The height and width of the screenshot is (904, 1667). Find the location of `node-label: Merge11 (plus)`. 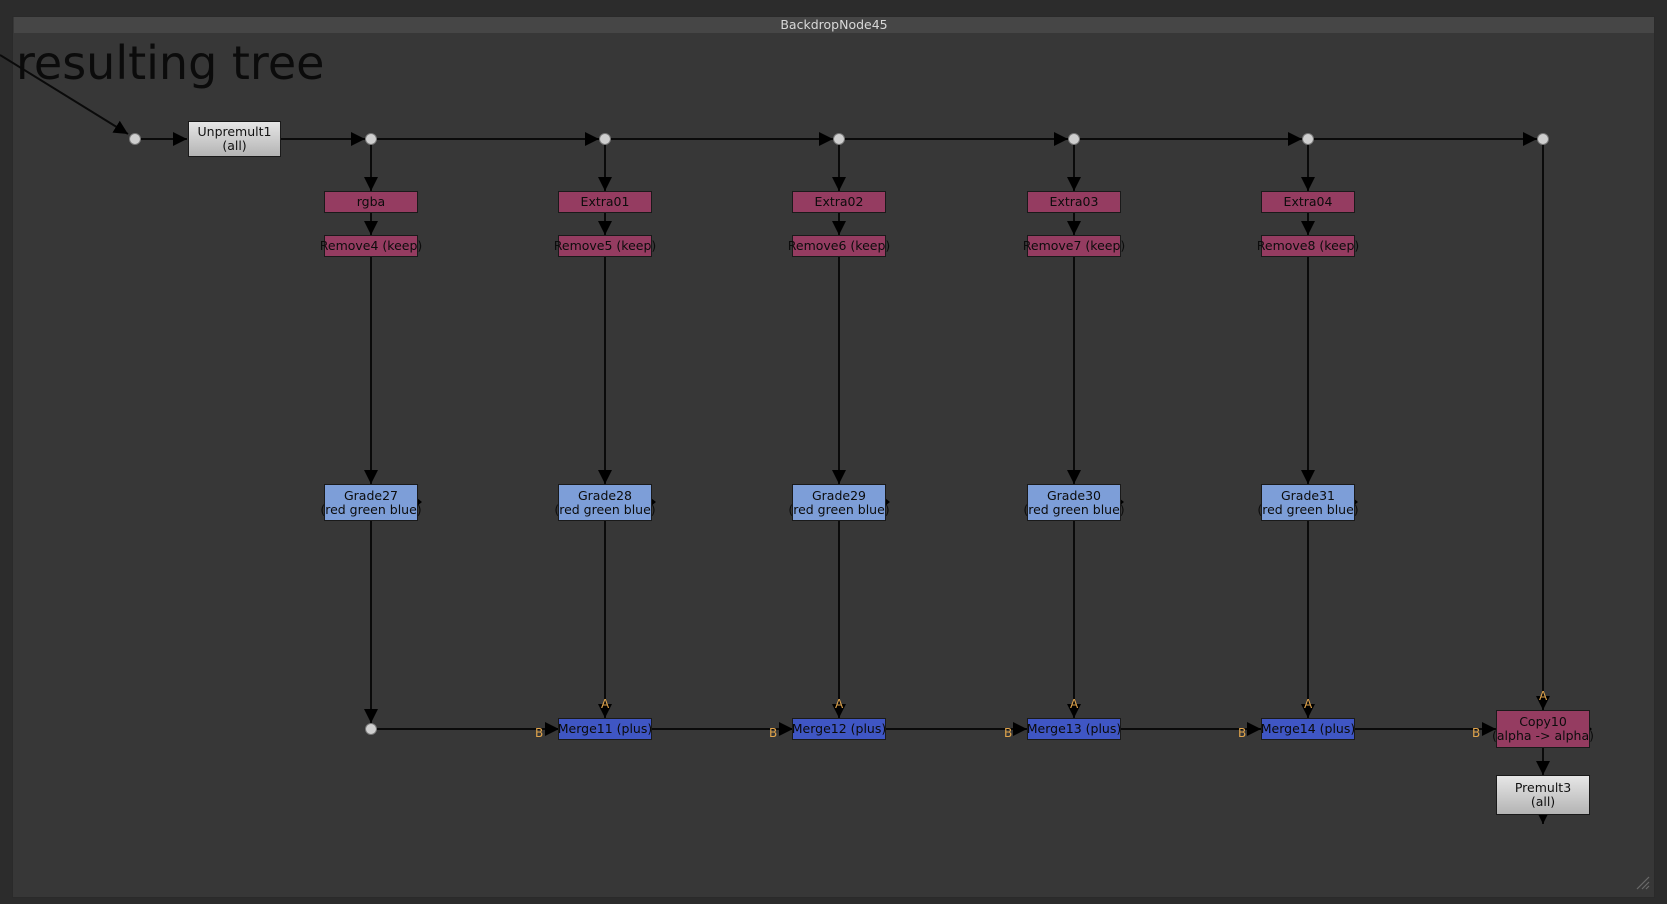

node-label: Merge11 (plus) is located at coordinates (605, 728).